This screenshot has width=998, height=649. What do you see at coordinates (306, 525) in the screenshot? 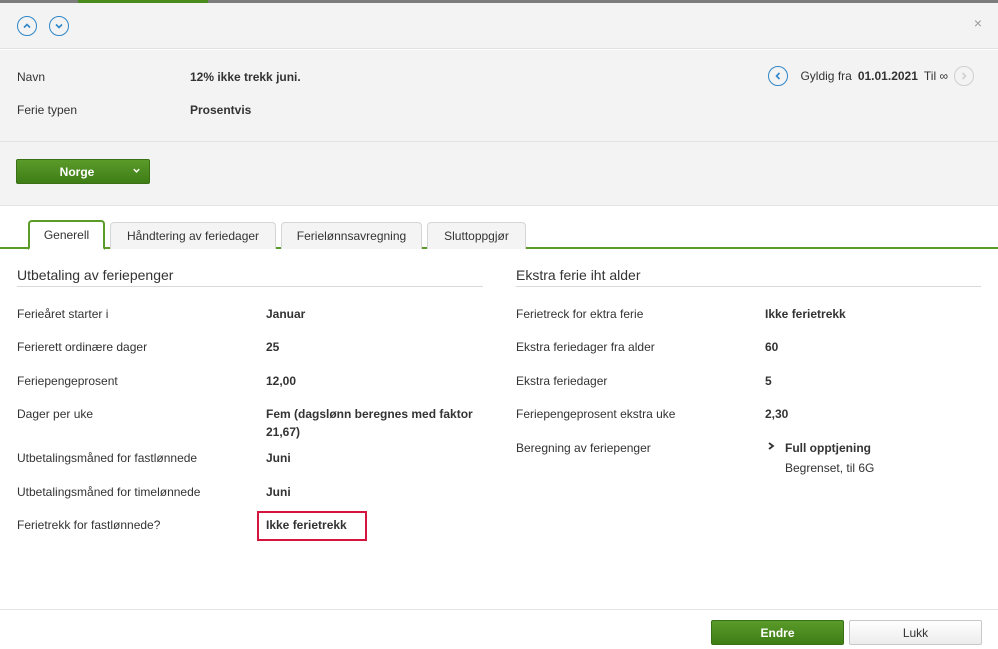
I see `field-value-highlighted: Ikke ferietrekk` at bounding box center [306, 525].